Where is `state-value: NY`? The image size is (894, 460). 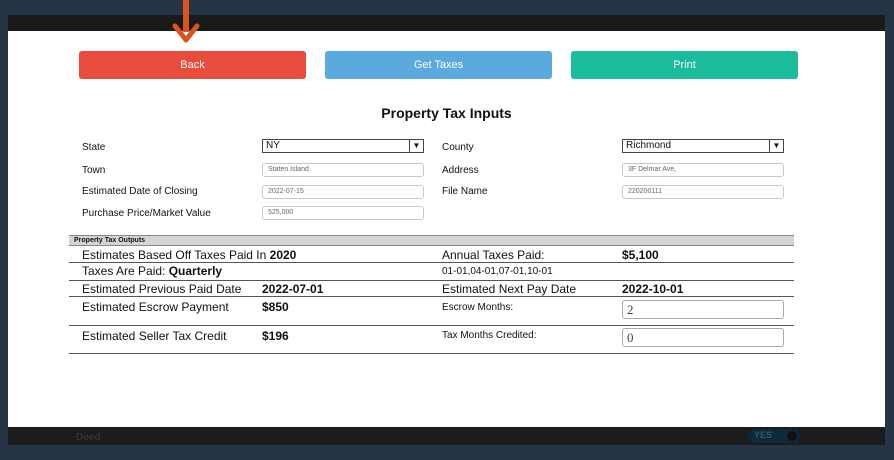
state-value: NY is located at coordinates (273, 145).